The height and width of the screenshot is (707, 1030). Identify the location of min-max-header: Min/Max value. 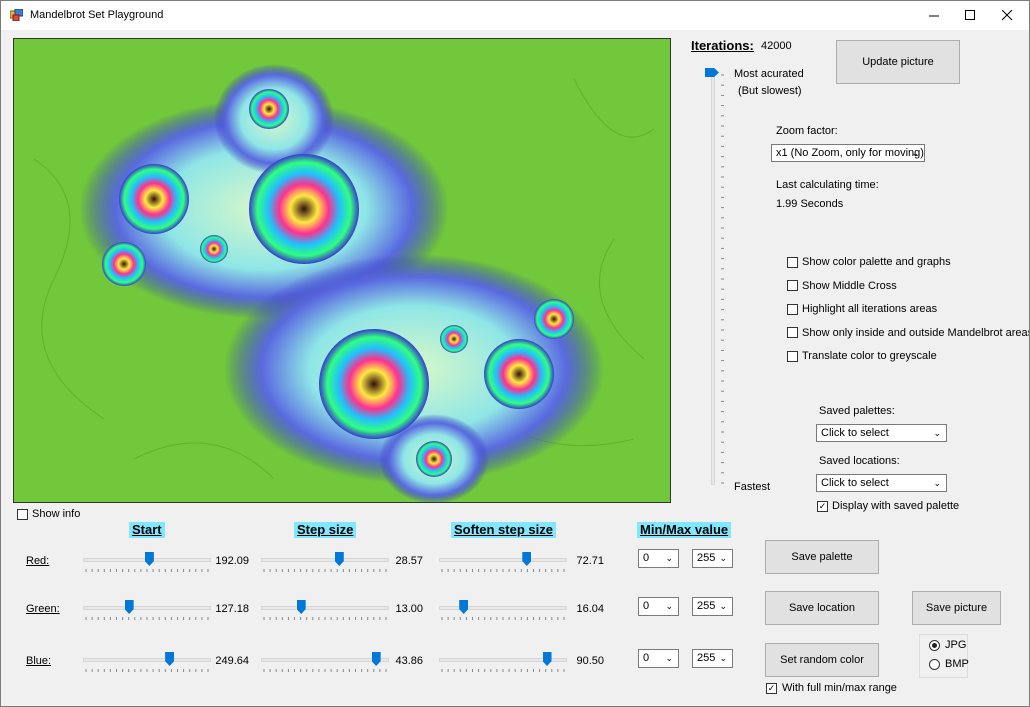
(684, 530).